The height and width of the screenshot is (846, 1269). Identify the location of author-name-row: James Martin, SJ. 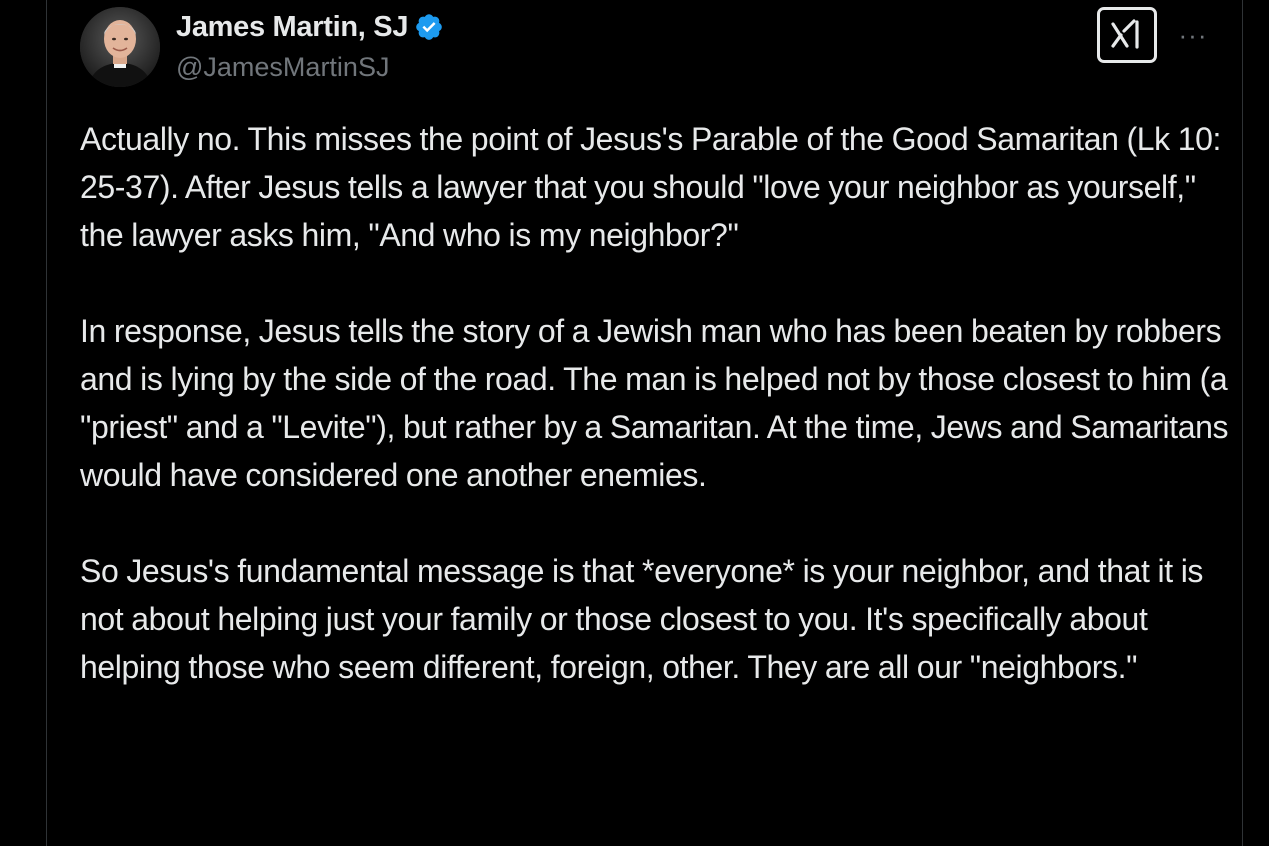
(310, 27).